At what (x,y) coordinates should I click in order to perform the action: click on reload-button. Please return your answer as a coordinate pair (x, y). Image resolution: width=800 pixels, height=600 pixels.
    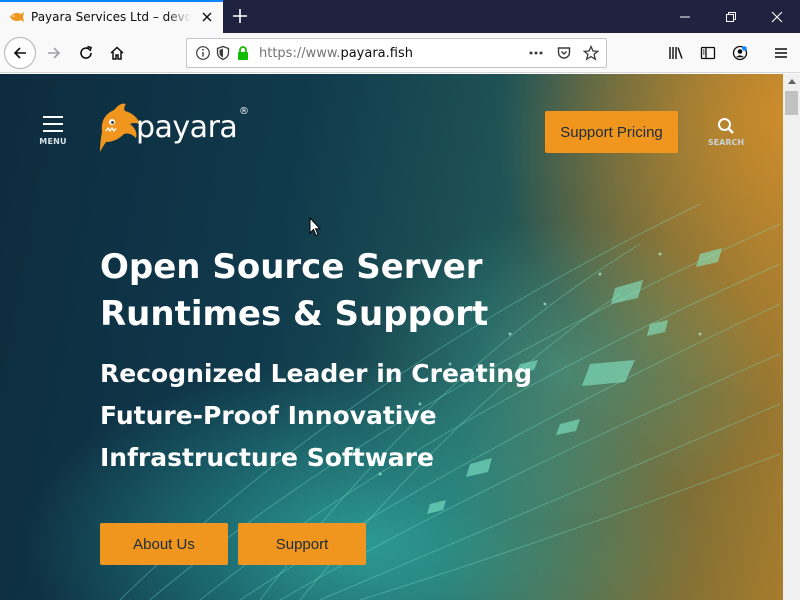
    Looking at the image, I should click on (86, 53).